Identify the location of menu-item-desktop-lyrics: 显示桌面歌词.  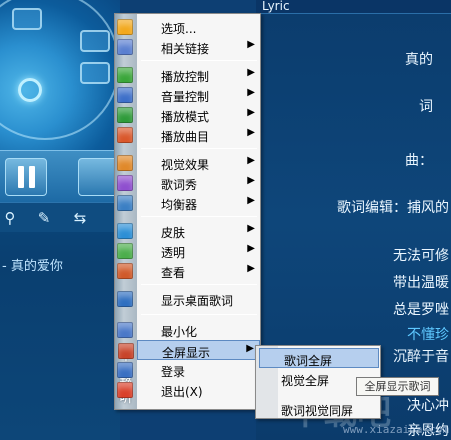
(188, 299).